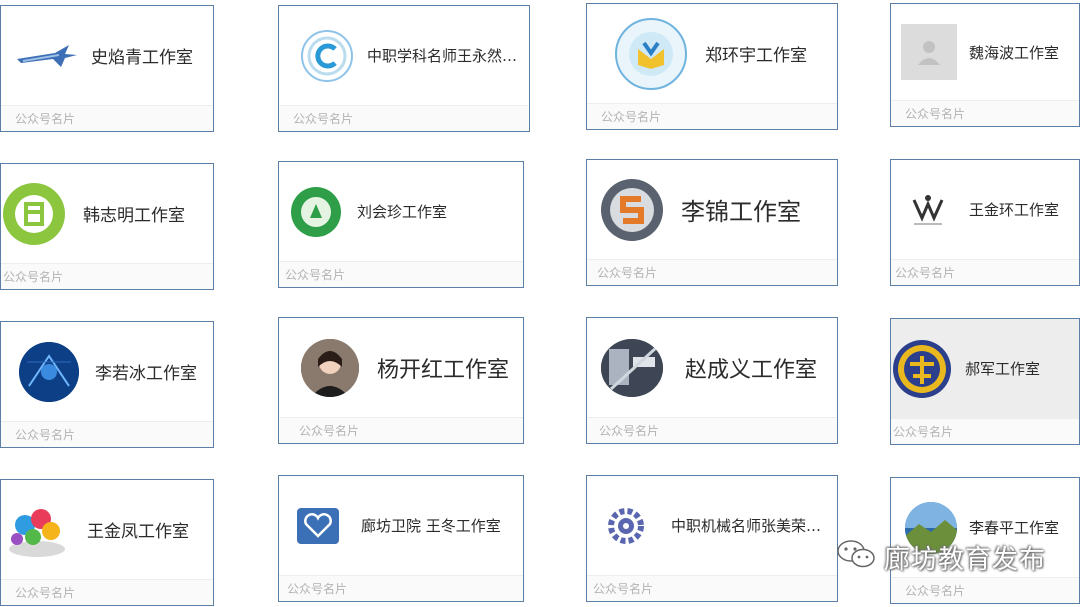 This screenshot has width=1080, height=607. I want to click on card-name: 李若冰工作室, so click(146, 374).